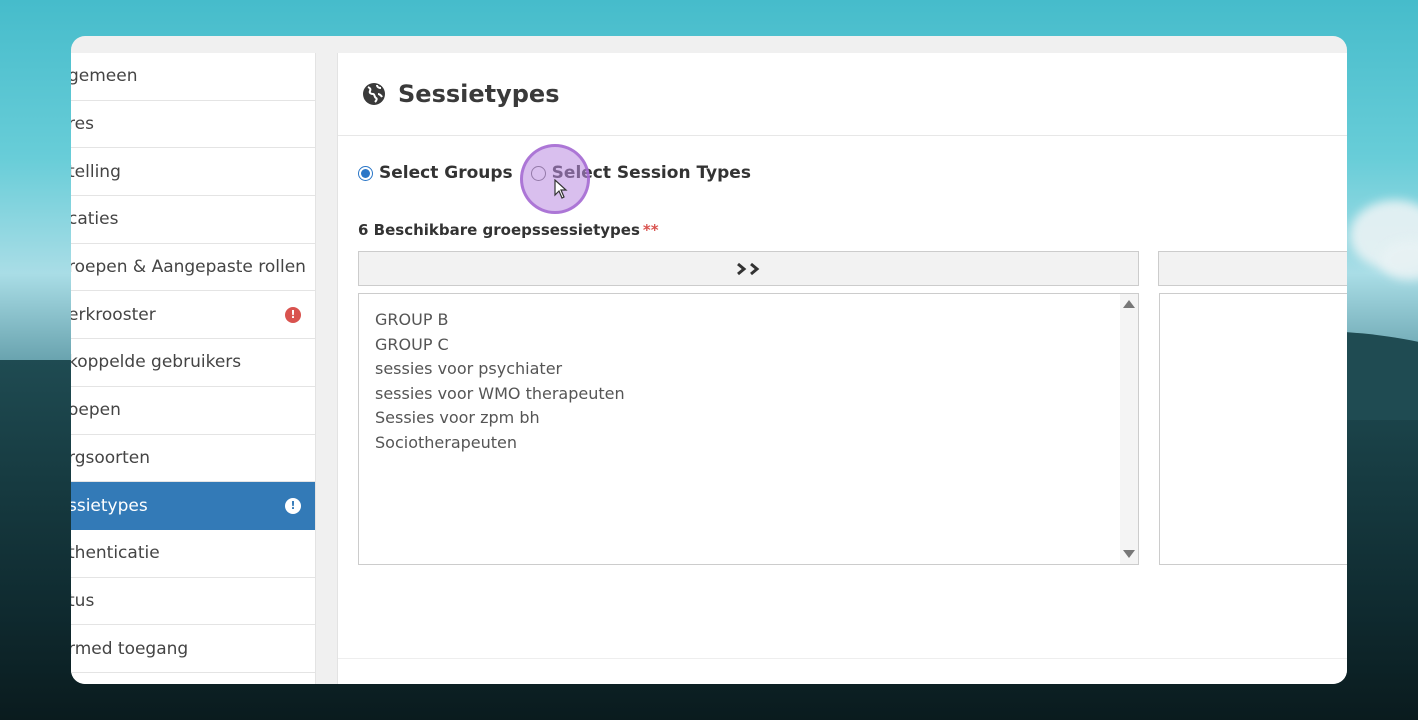 This screenshot has height=720, width=1418. What do you see at coordinates (193, 649) in the screenshot?
I see `sidebar-item: rmed toegang` at bounding box center [193, 649].